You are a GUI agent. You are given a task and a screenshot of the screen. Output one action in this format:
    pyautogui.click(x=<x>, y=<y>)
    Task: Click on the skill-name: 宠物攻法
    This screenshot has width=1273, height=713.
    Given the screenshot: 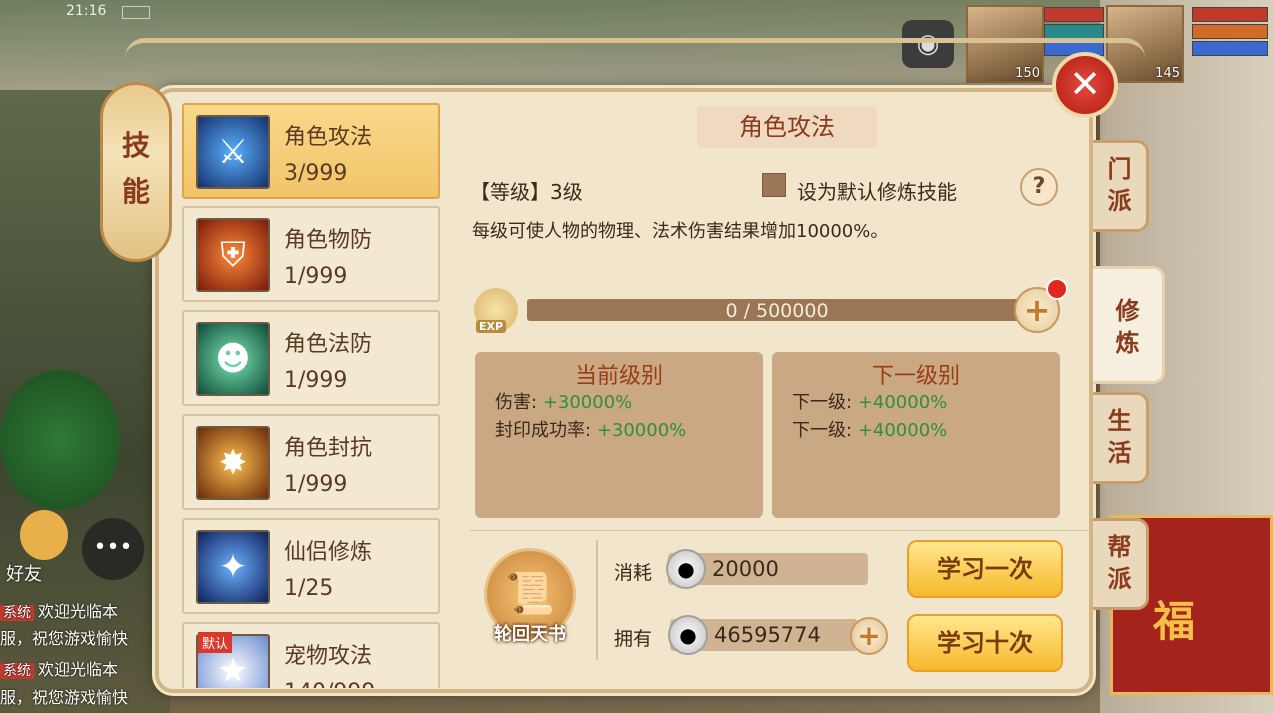 What is the action you would take?
    pyautogui.click(x=328, y=656)
    